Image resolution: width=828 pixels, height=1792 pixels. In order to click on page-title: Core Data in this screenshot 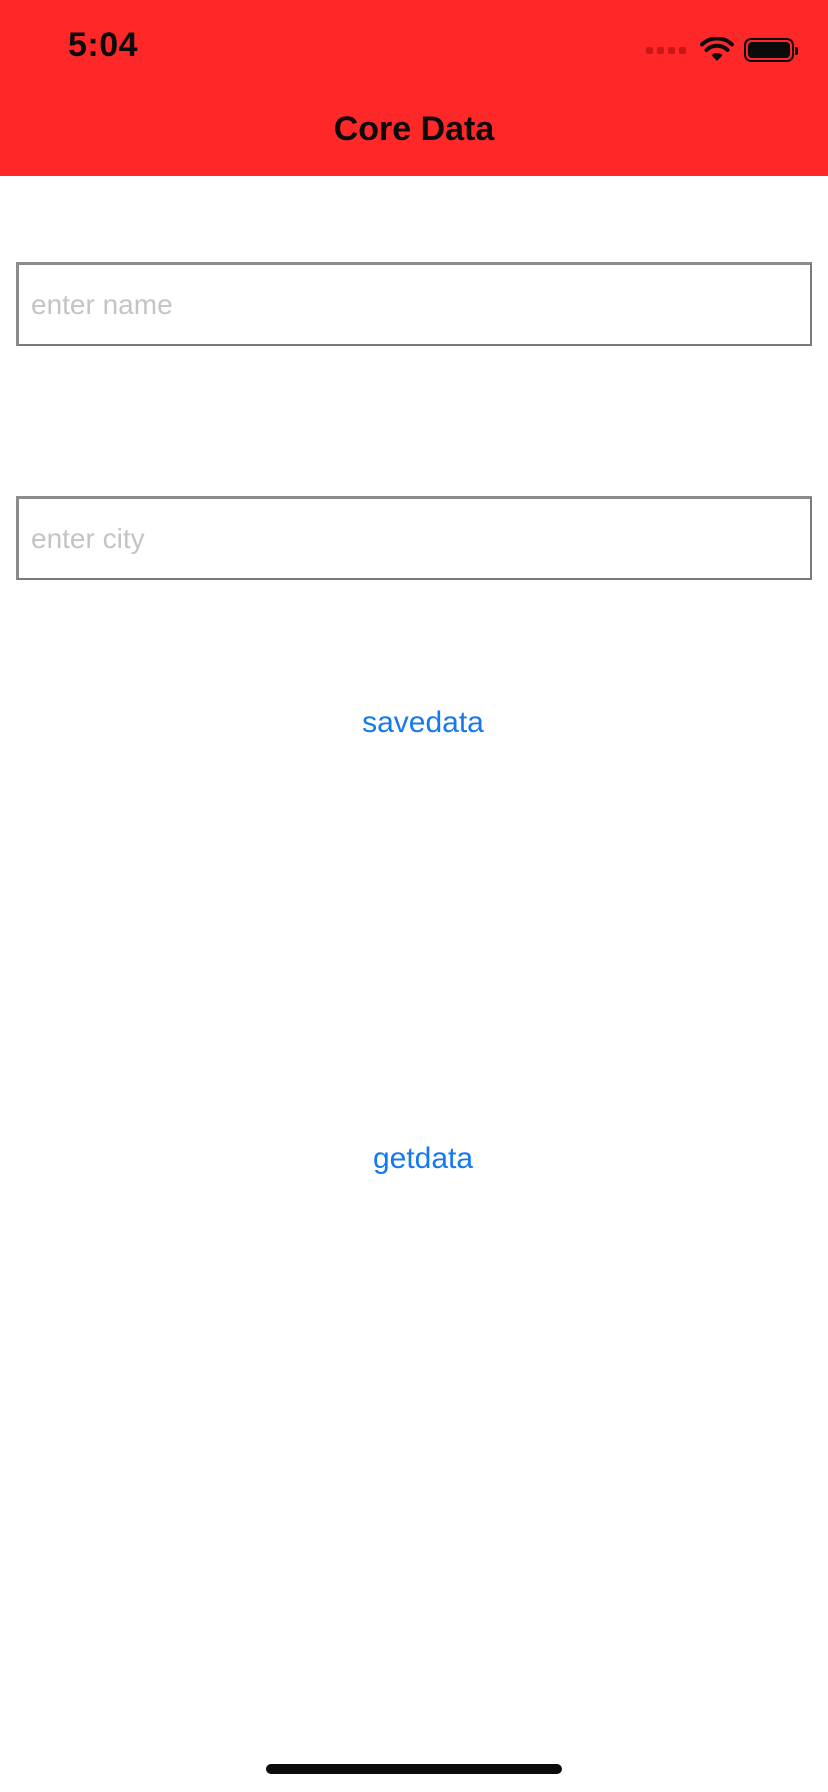, I will do `click(414, 129)`.